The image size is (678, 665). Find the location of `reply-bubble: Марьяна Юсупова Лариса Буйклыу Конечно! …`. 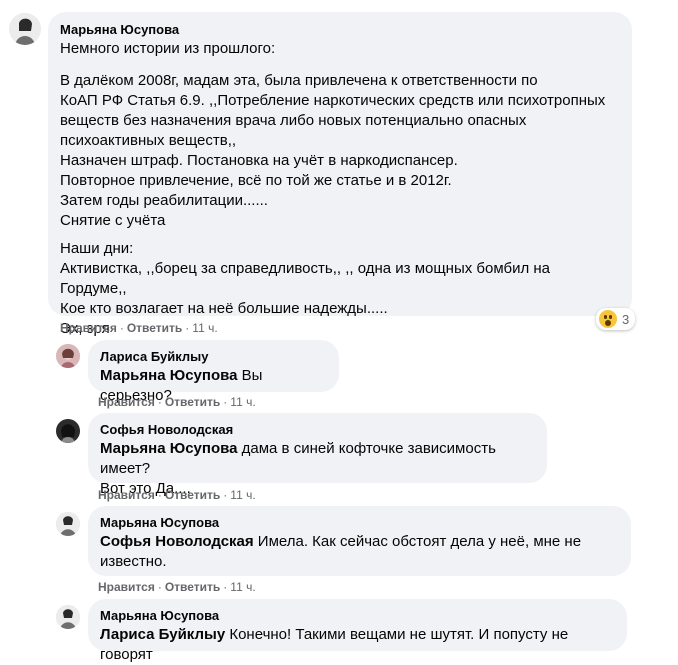

reply-bubble: Марьяна Юсупова Лариса Буйклыу Конечно! … is located at coordinates (357, 631).